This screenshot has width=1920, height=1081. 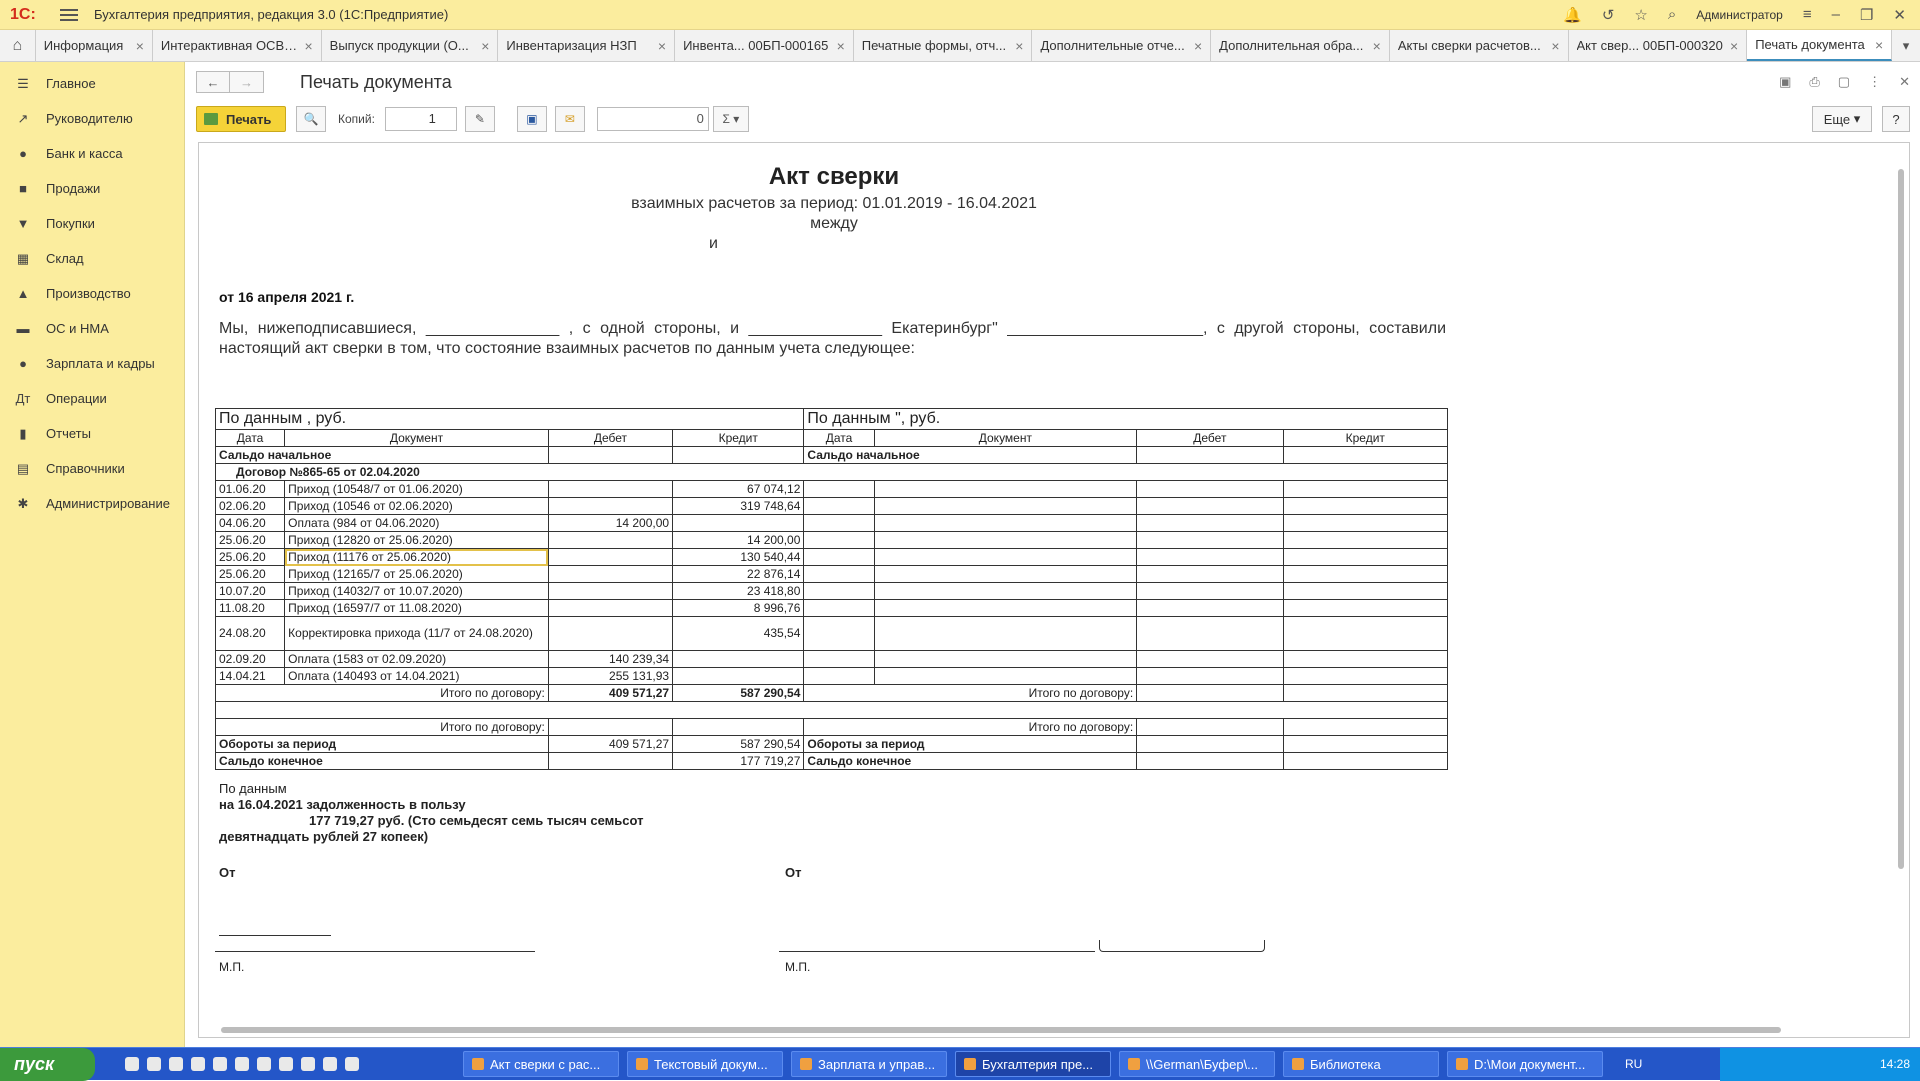 I want to click on row-doc: Оплата (140493 от 14.04.2021), so click(x=416, y=676).